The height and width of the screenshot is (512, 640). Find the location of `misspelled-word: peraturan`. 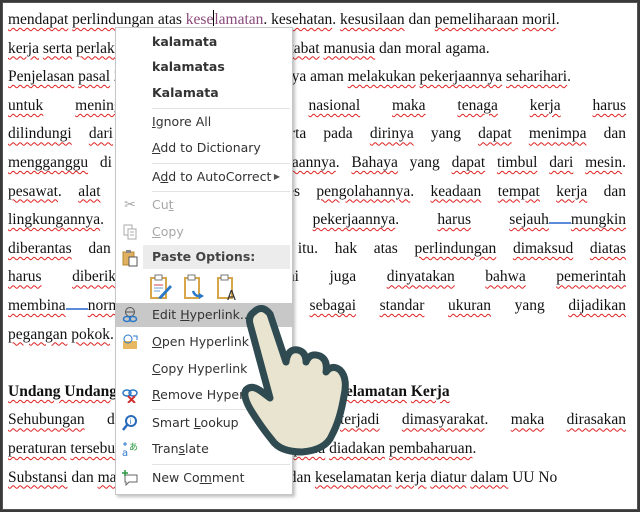

misspelled-word: peraturan is located at coordinates (37, 448).